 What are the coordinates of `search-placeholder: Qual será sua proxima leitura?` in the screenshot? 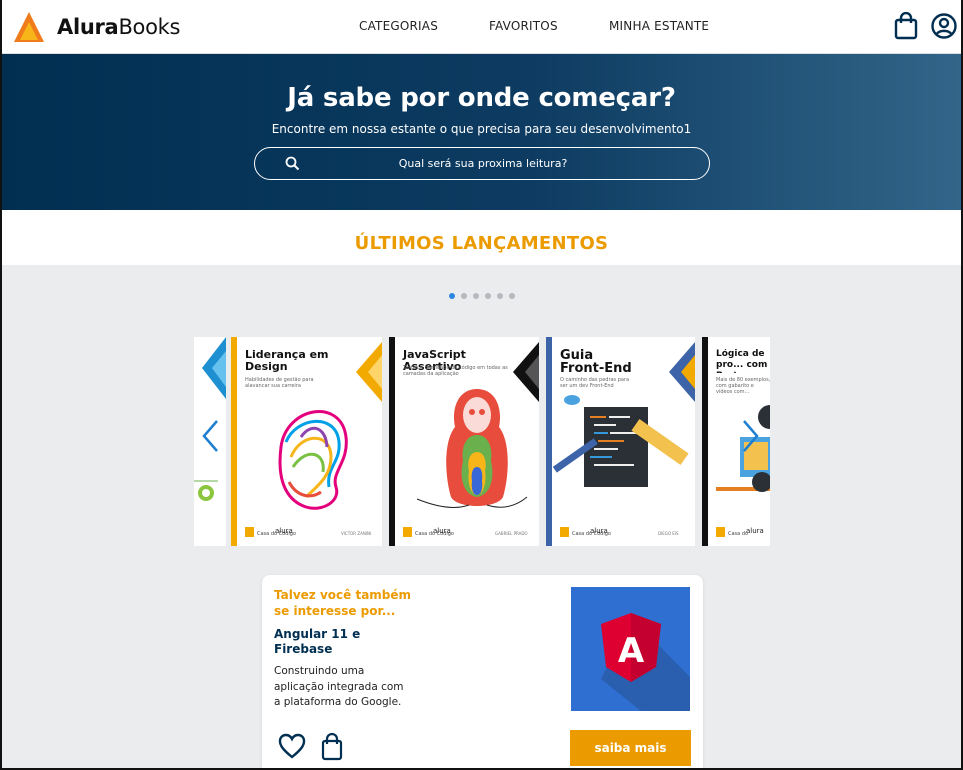 It's located at (483, 163).